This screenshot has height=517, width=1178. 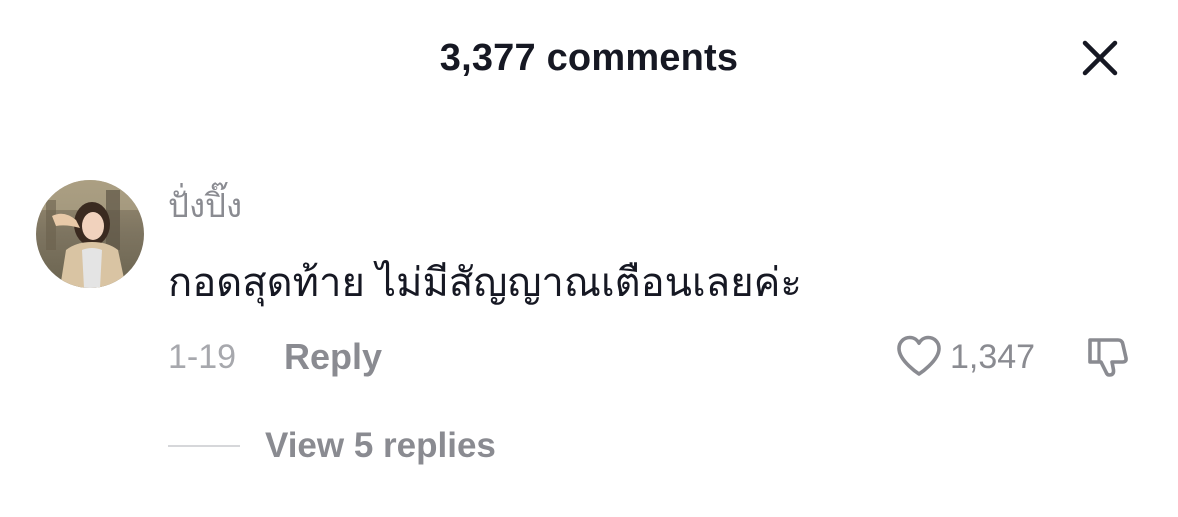 I want to click on reply-button: Reply, so click(x=333, y=357).